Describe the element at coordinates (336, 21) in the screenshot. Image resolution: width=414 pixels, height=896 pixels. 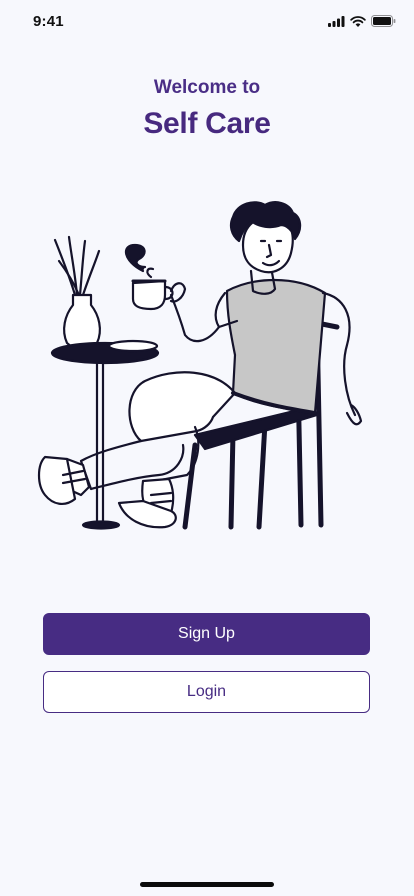
I see `signal-icon` at that location.